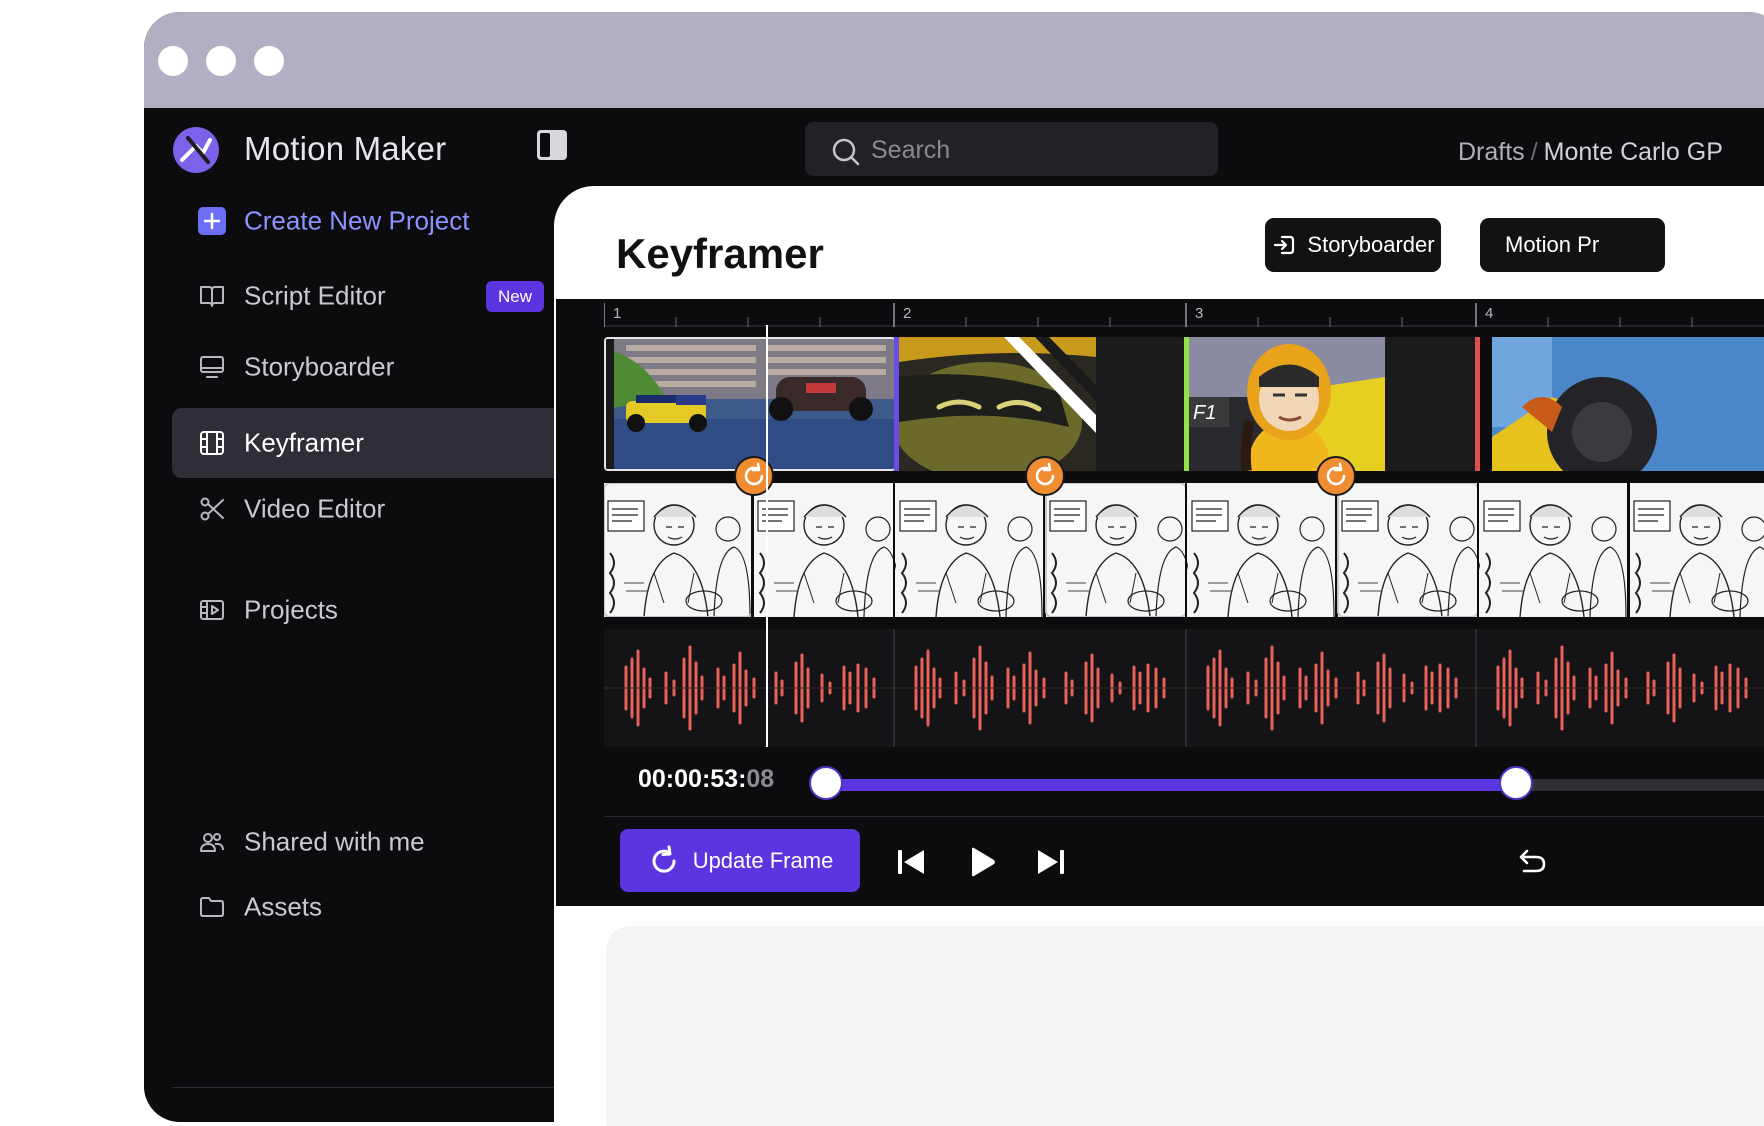  Describe the element at coordinates (373, 1087) in the screenshot. I see `sidebar-divider` at that location.